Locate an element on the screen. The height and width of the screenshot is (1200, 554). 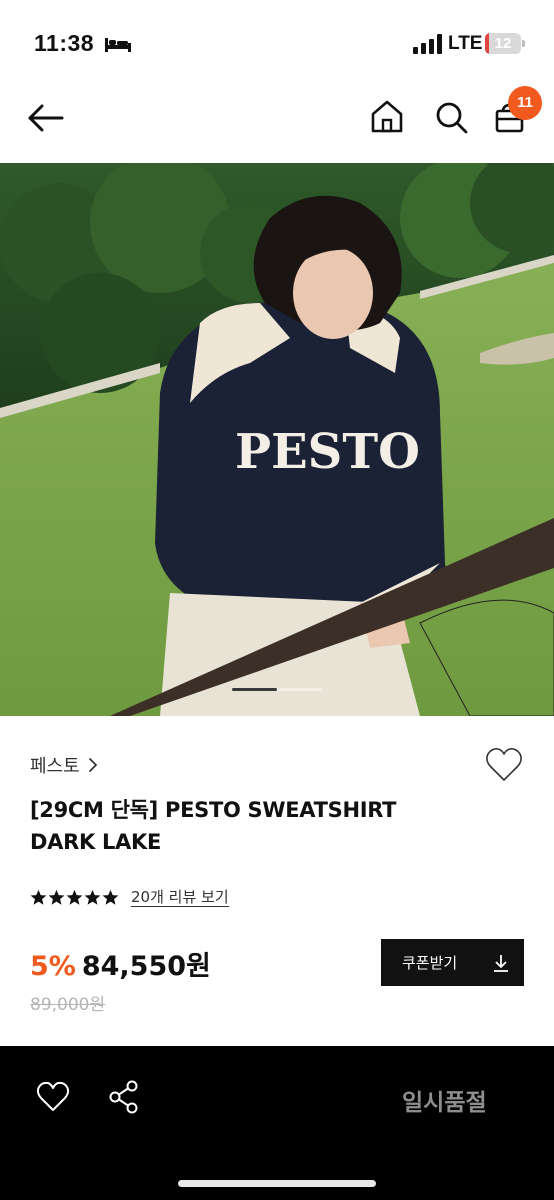
coupon-download-button: 쿠폰받기 is located at coordinates (452, 962).